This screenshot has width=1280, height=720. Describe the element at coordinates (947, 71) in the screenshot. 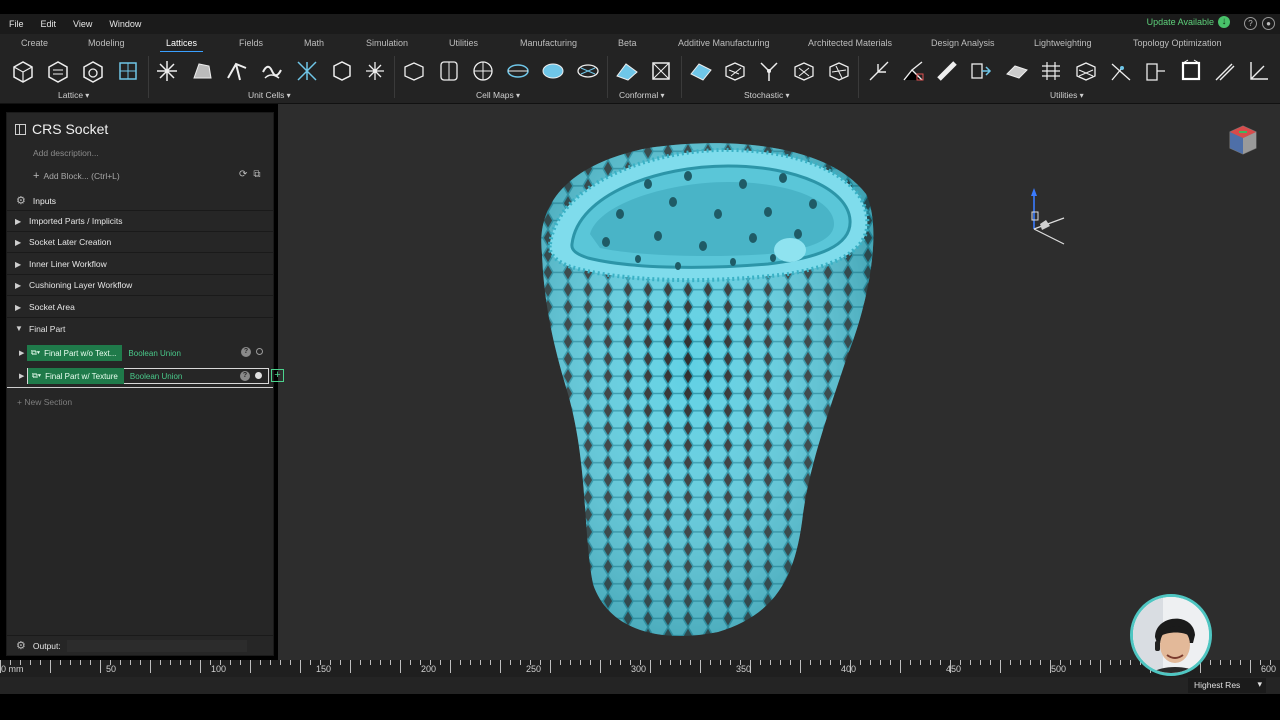

I see `utility-thicken-icon` at that location.